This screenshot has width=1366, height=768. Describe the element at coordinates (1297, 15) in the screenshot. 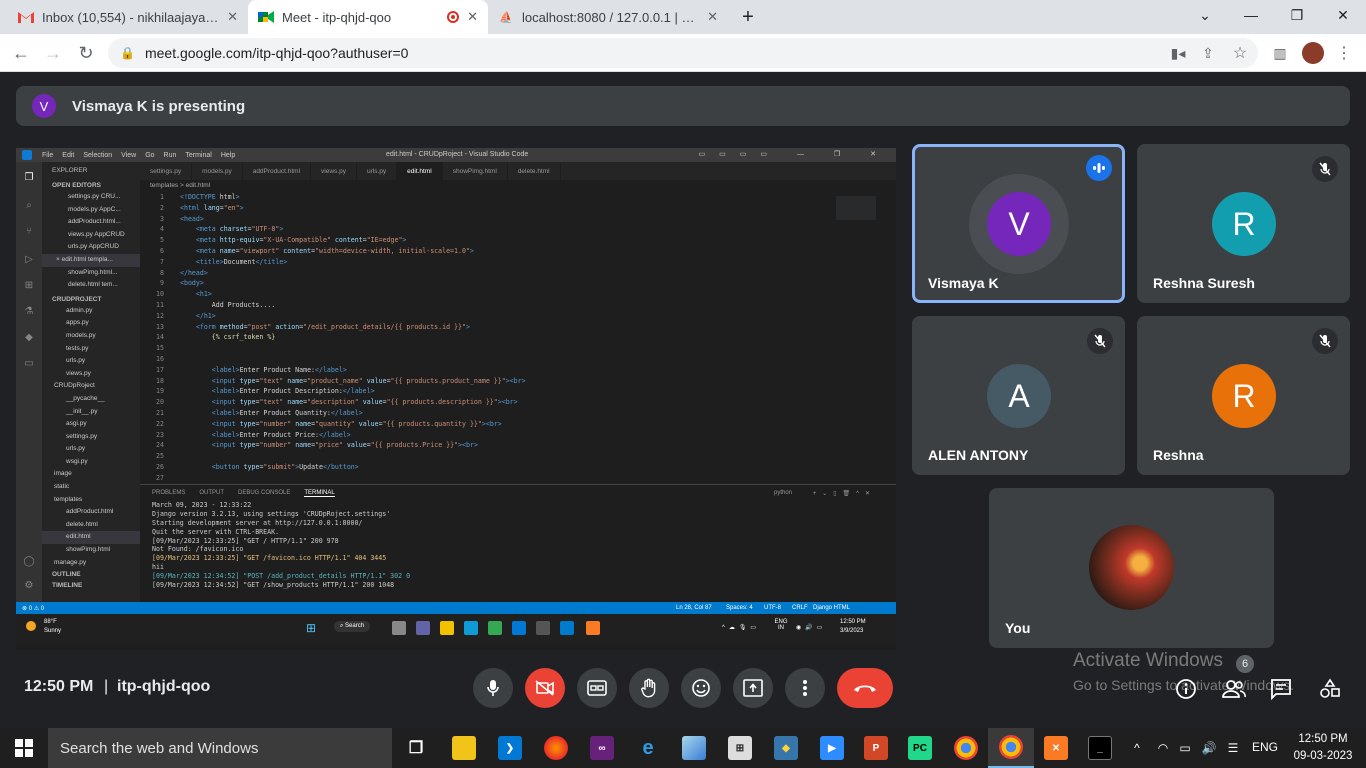

I see `restore-button: ❐` at that location.